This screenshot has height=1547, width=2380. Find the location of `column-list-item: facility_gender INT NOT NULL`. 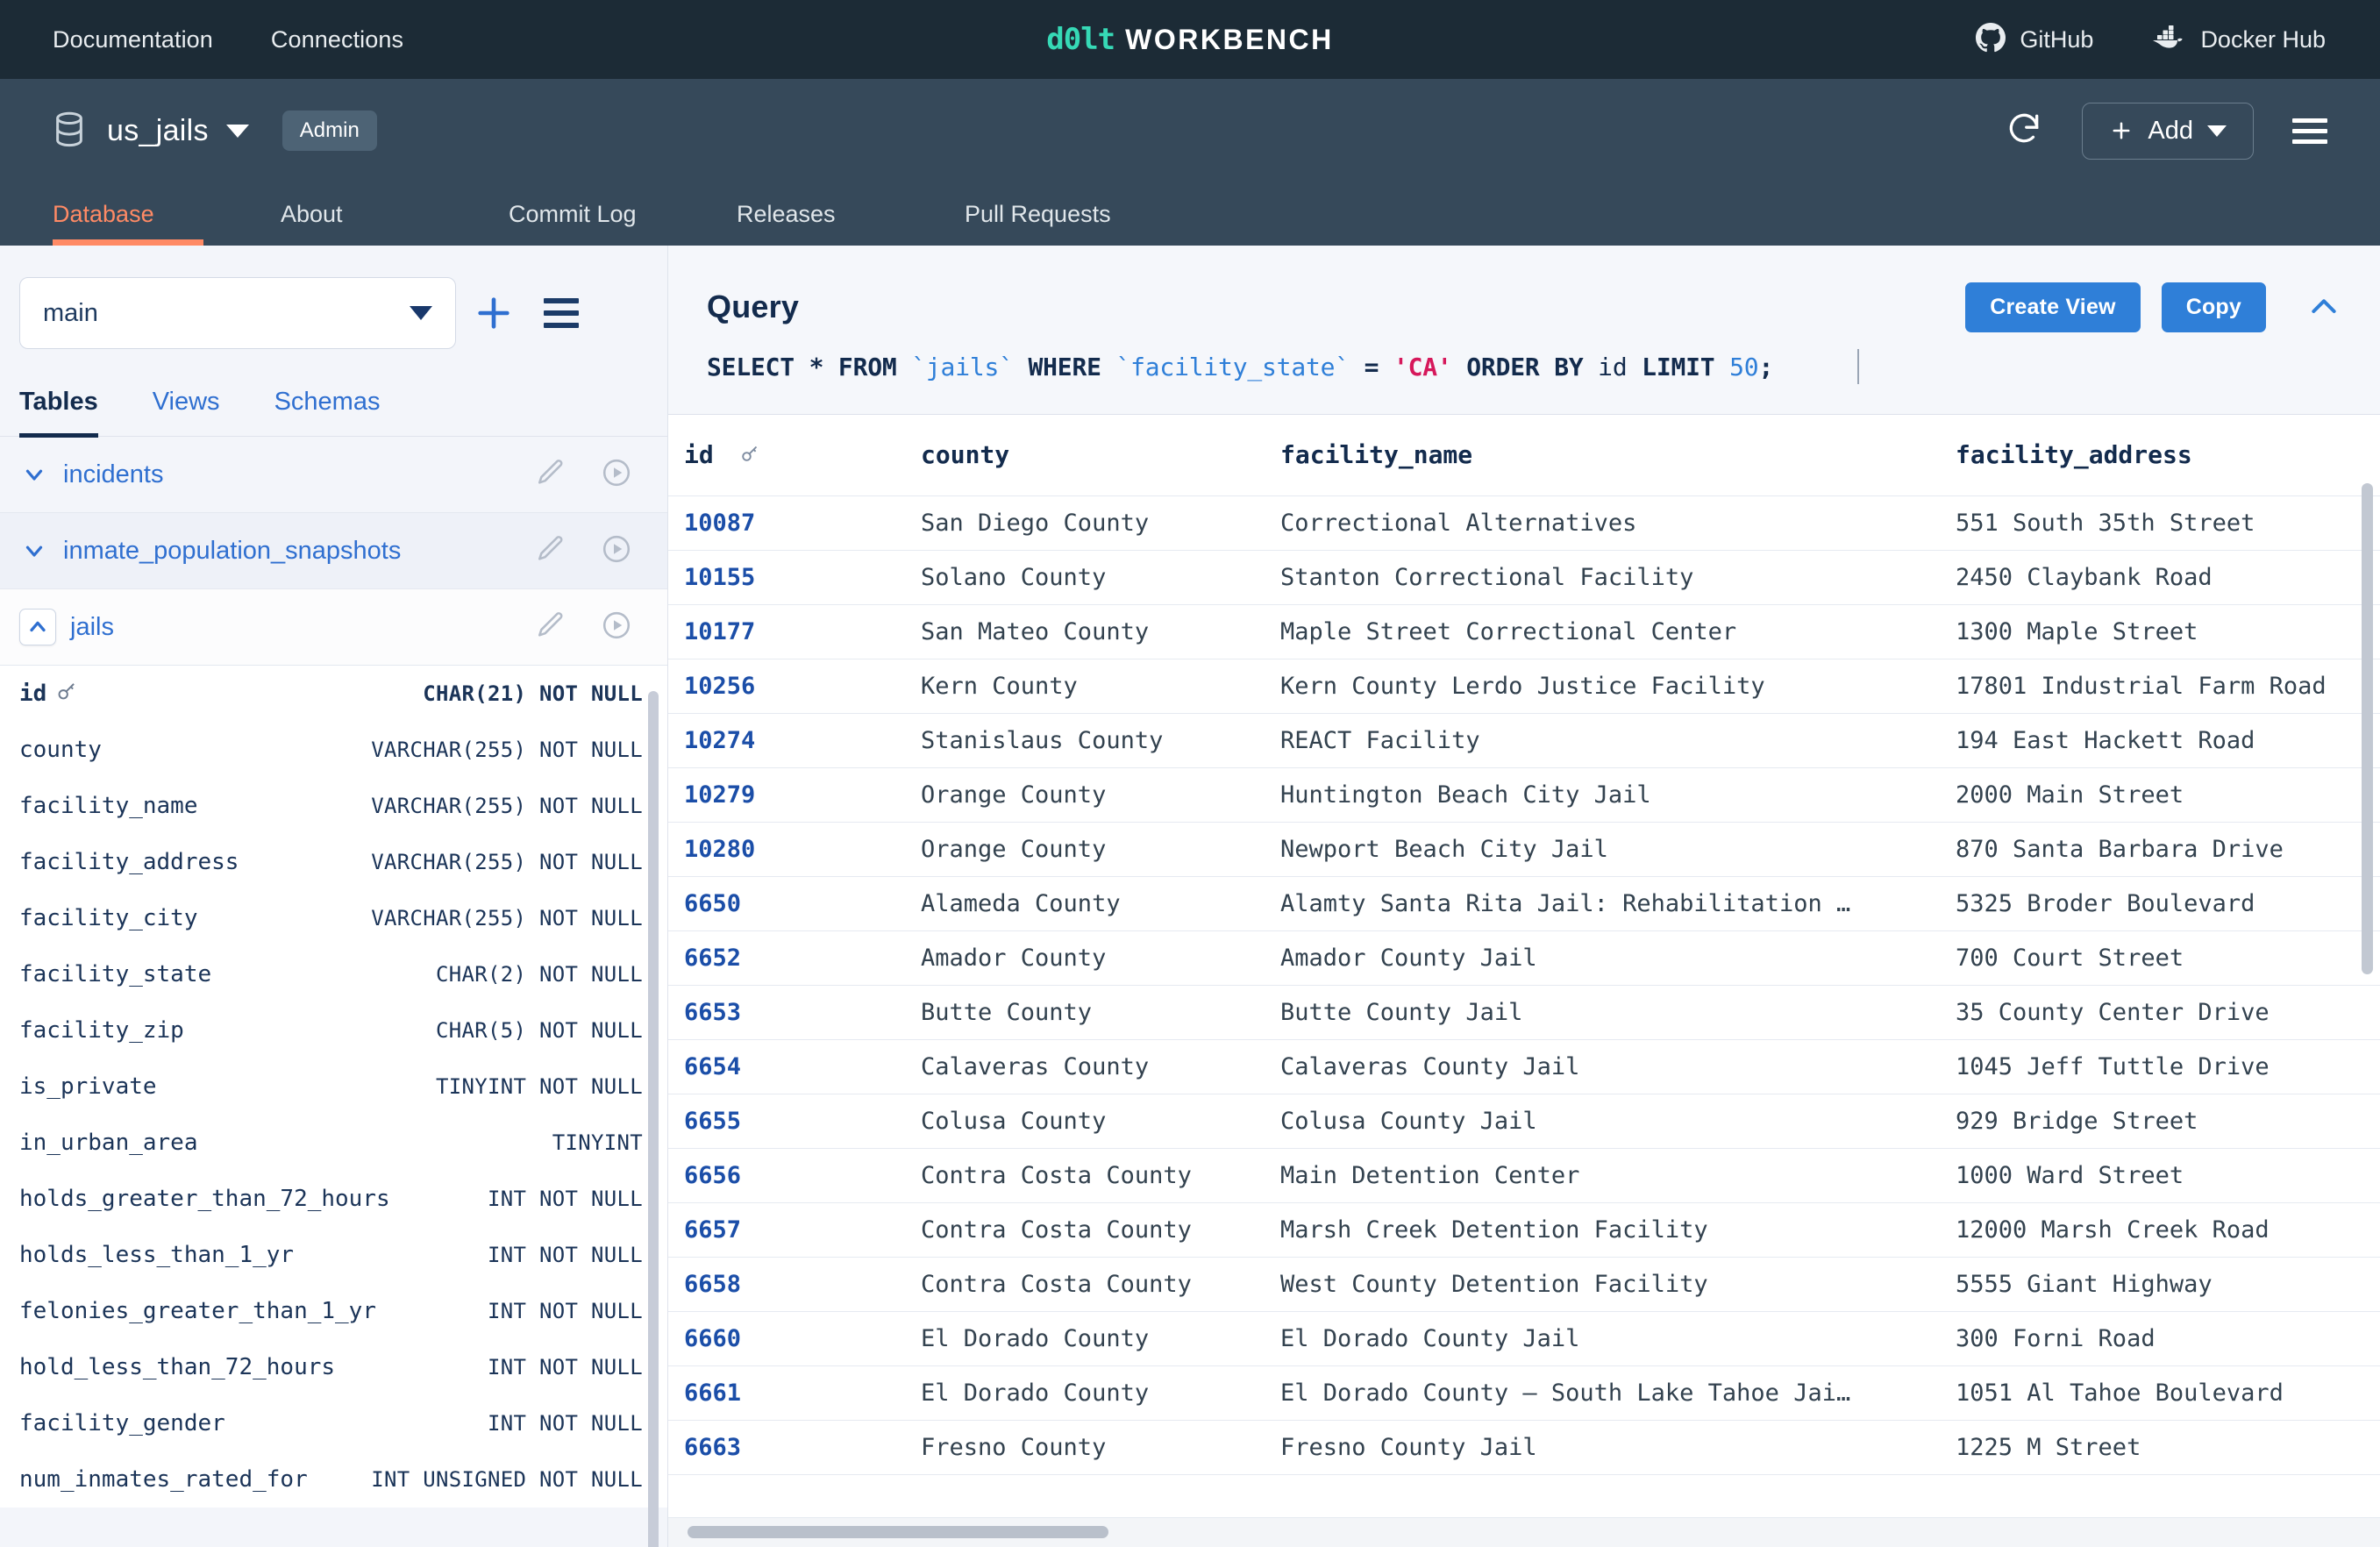

column-list-item: facility_gender INT NOT NULL is located at coordinates (333, 1423).